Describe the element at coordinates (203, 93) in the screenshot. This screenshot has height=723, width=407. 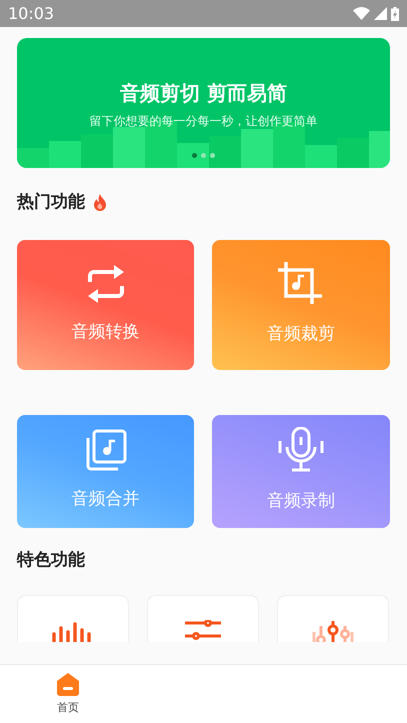
I see `banner-title: 音频剪切 剪而易简` at that location.